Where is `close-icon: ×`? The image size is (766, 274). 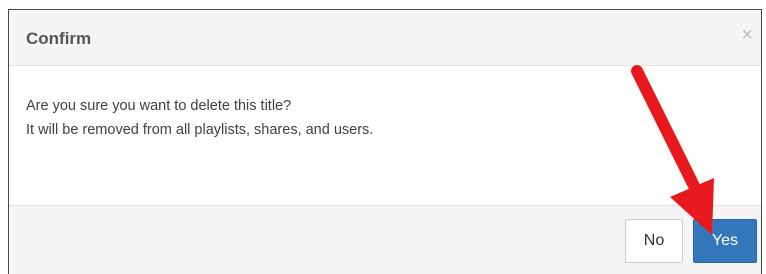
close-icon: × is located at coordinates (747, 35).